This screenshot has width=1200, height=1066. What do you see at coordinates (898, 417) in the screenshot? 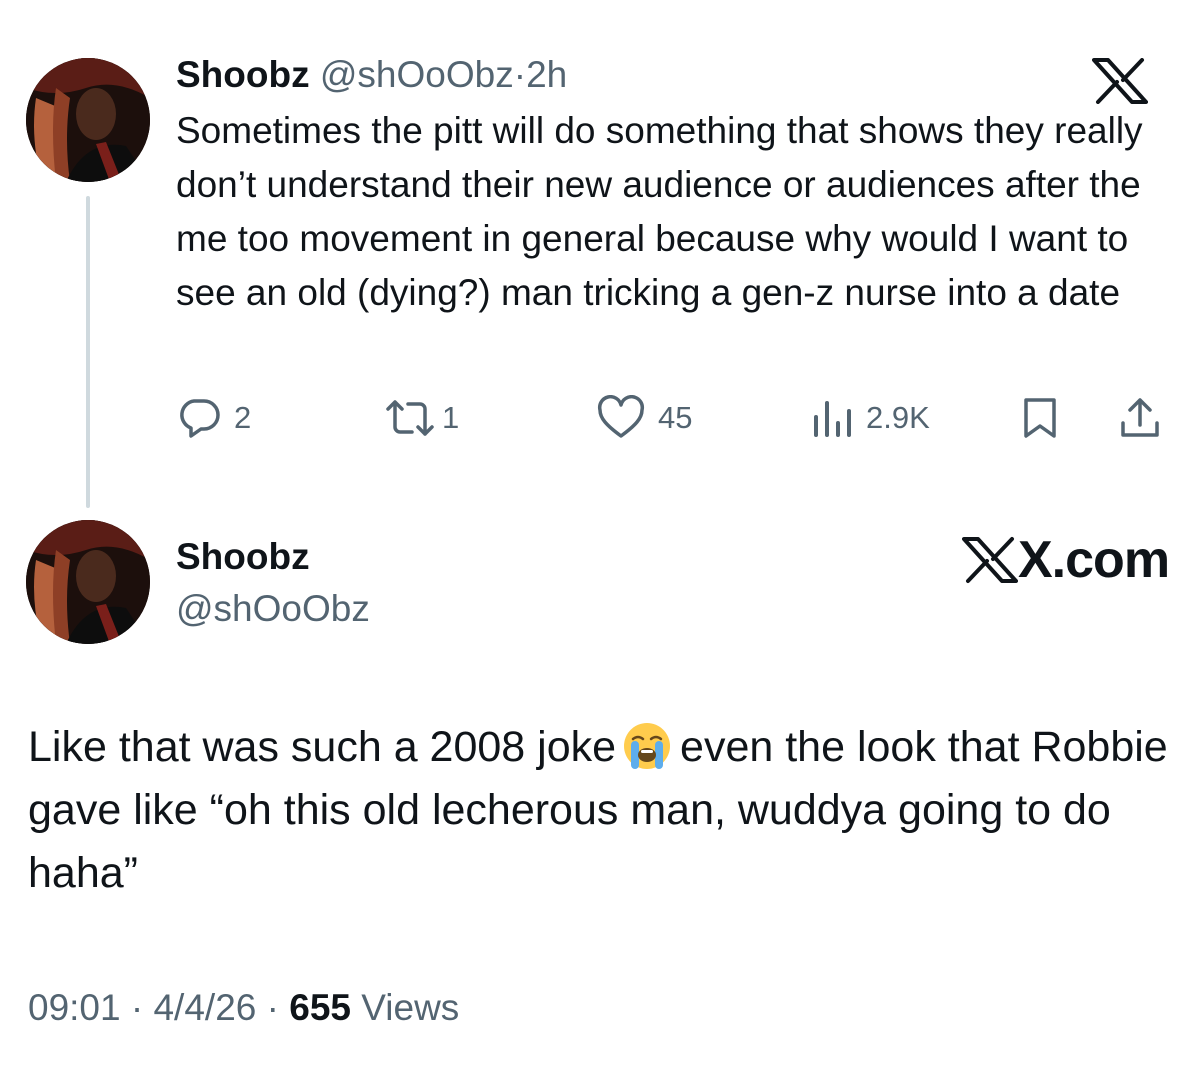
I see `views-count: 2.9K` at bounding box center [898, 417].